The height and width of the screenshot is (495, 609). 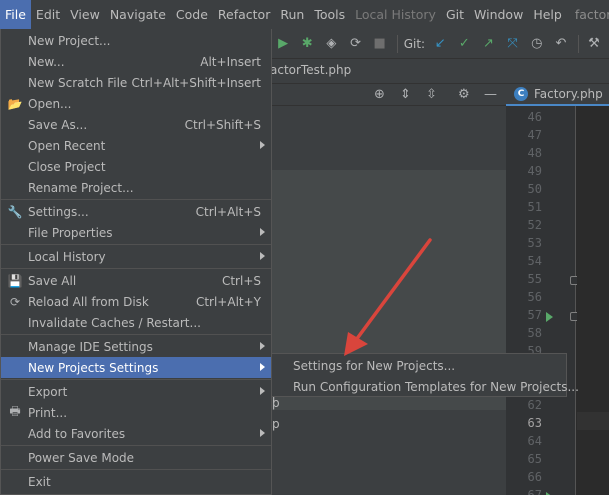 I want to click on line-number: 66, so click(x=534, y=477).